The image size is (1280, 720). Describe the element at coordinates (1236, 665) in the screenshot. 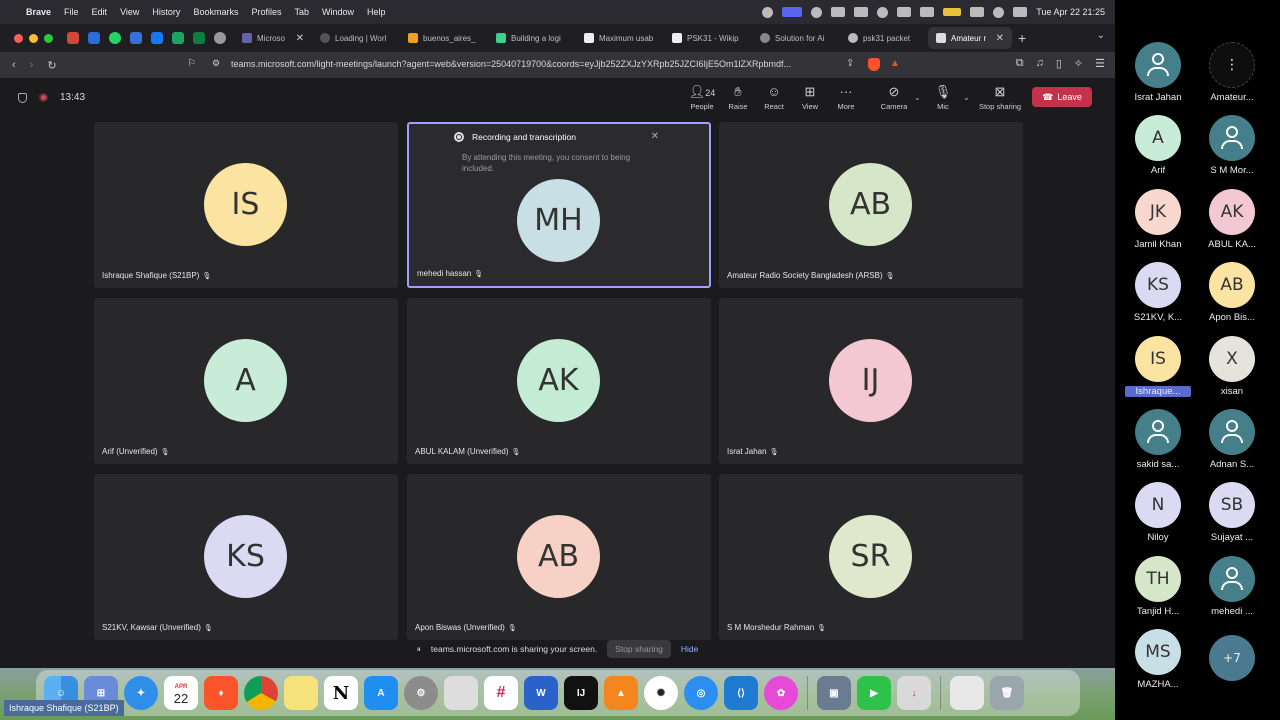

I see `participant-list-item: +7` at that location.